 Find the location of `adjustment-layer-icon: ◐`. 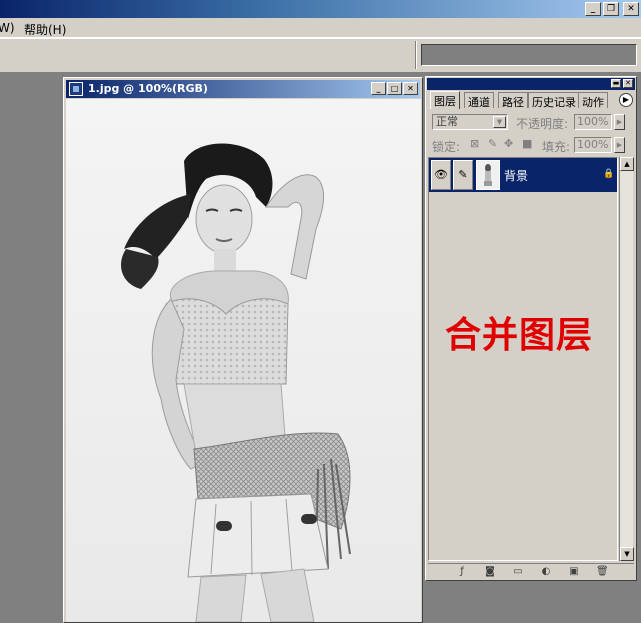

adjustment-layer-icon: ◐ is located at coordinates (546, 572).